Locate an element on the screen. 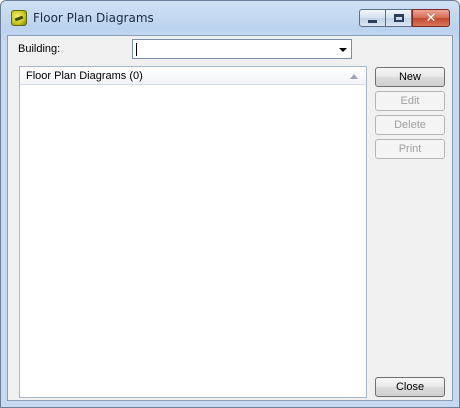  maximize-icon is located at coordinates (398, 18).